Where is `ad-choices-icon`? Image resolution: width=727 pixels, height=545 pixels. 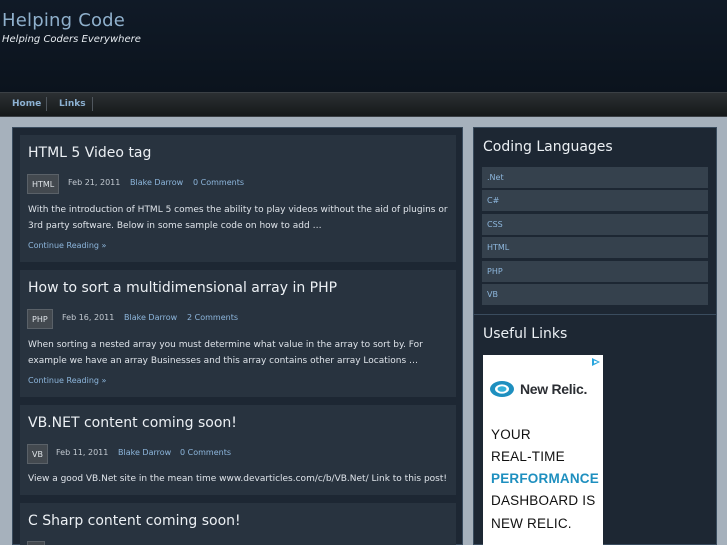
ad-choices-icon is located at coordinates (596, 362).